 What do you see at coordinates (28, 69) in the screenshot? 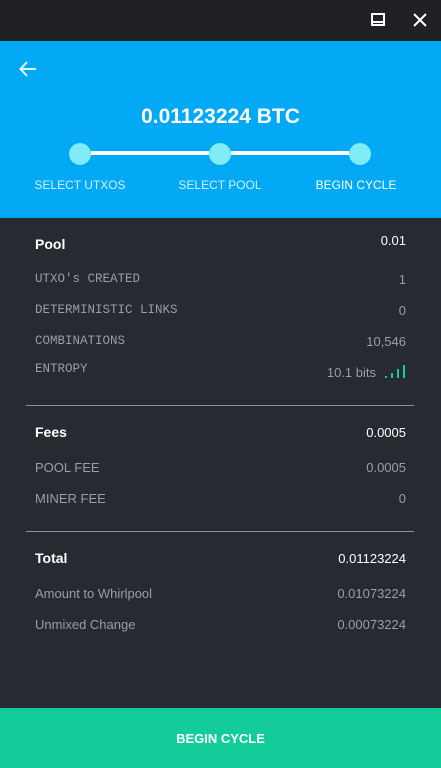
I see `back-arrow-icon` at bounding box center [28, 69].